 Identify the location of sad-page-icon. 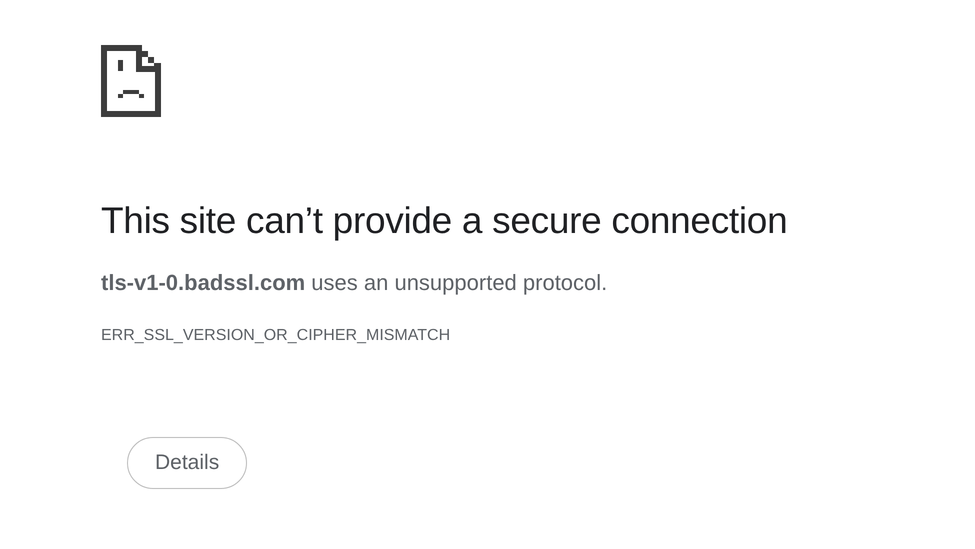
(131, 81).